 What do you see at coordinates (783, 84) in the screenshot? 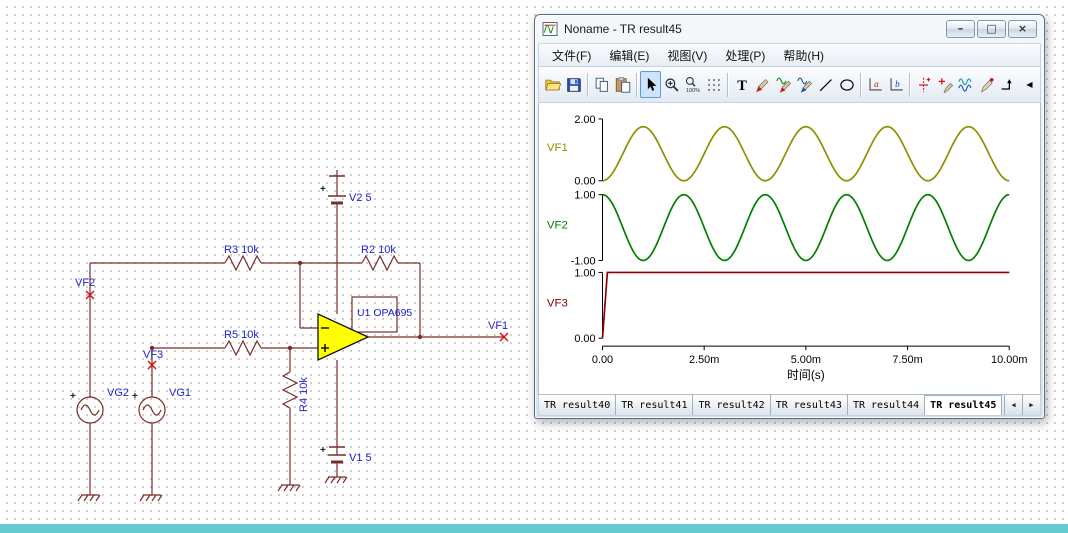
I see `probe-wave-icon` at bounding box center [783, 84].